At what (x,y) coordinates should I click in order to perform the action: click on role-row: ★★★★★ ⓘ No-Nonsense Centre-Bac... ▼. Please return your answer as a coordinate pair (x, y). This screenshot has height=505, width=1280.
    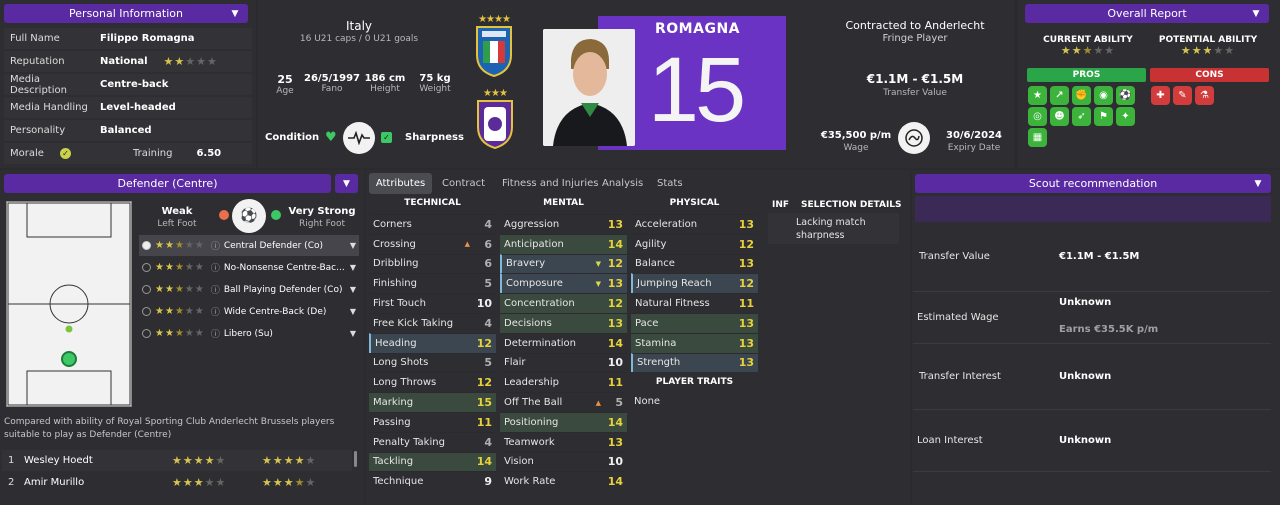
    Looking at the image, I should click on (249, 267).